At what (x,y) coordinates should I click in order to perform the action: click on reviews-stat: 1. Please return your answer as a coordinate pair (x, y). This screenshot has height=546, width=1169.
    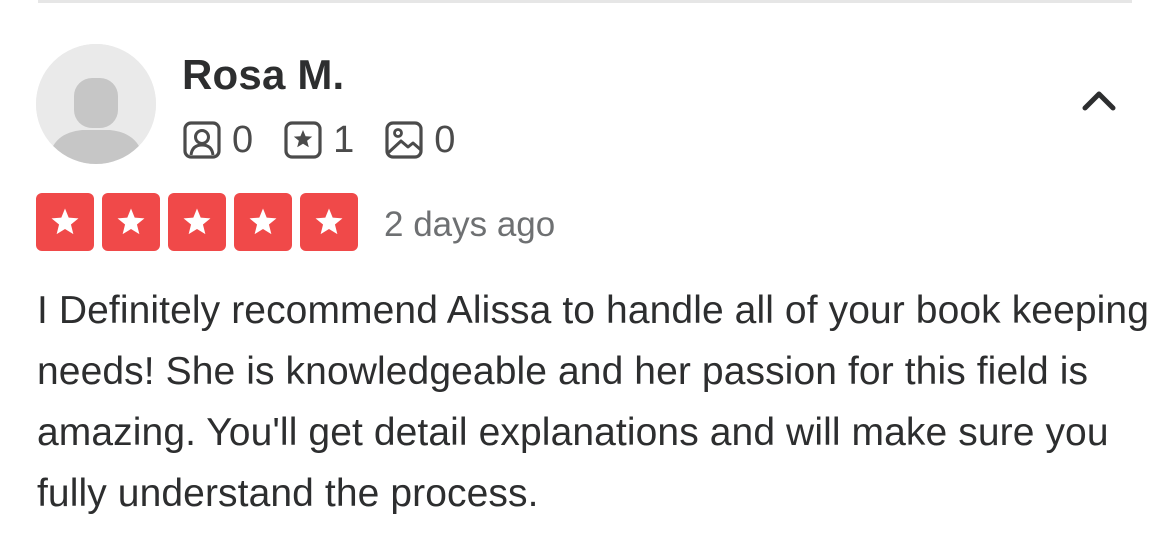
    Looking at the image, I should click on (318, 140).